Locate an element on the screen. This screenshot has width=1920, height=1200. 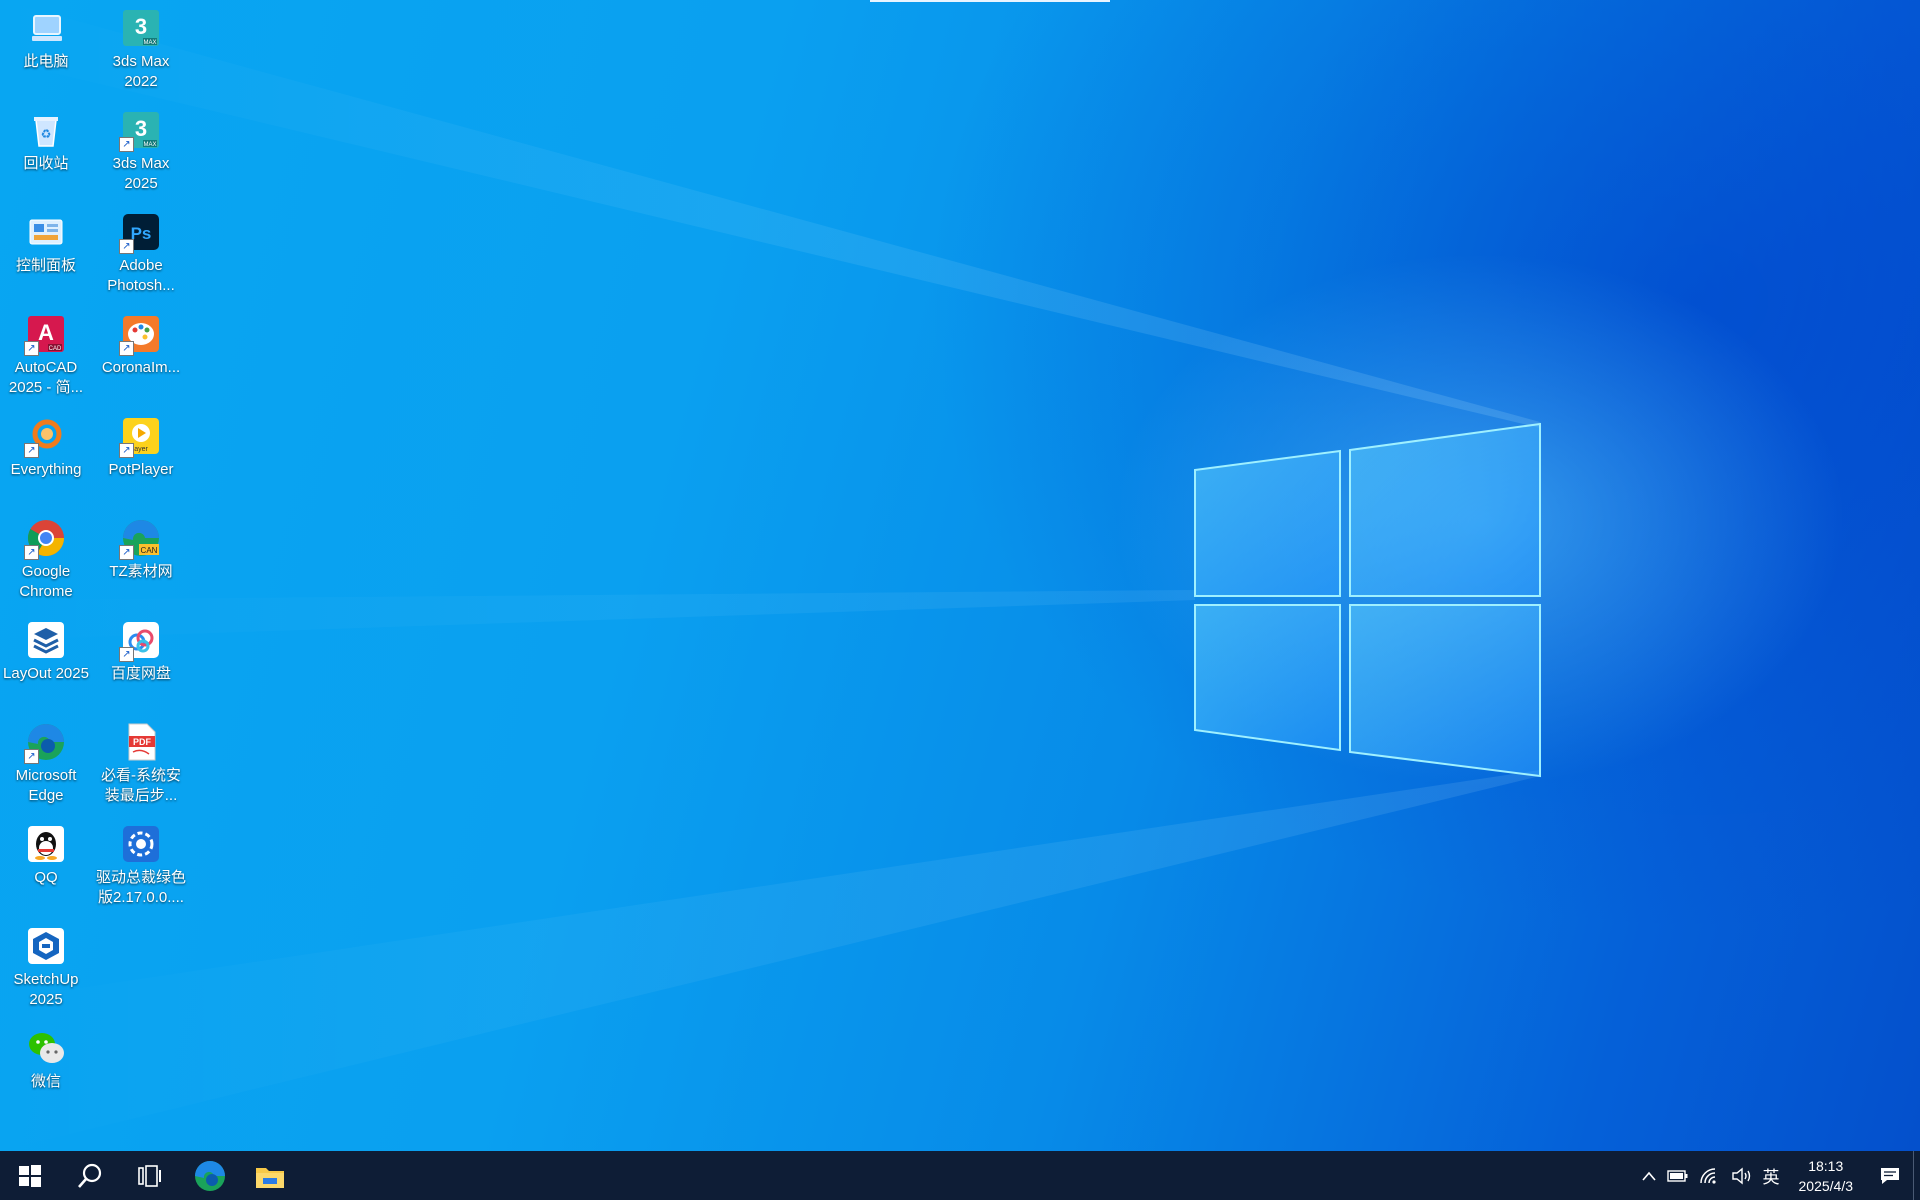
desktop-icon-baidu-netdisk: ↗ 百度网盘 is located at coordinates (141, 663).